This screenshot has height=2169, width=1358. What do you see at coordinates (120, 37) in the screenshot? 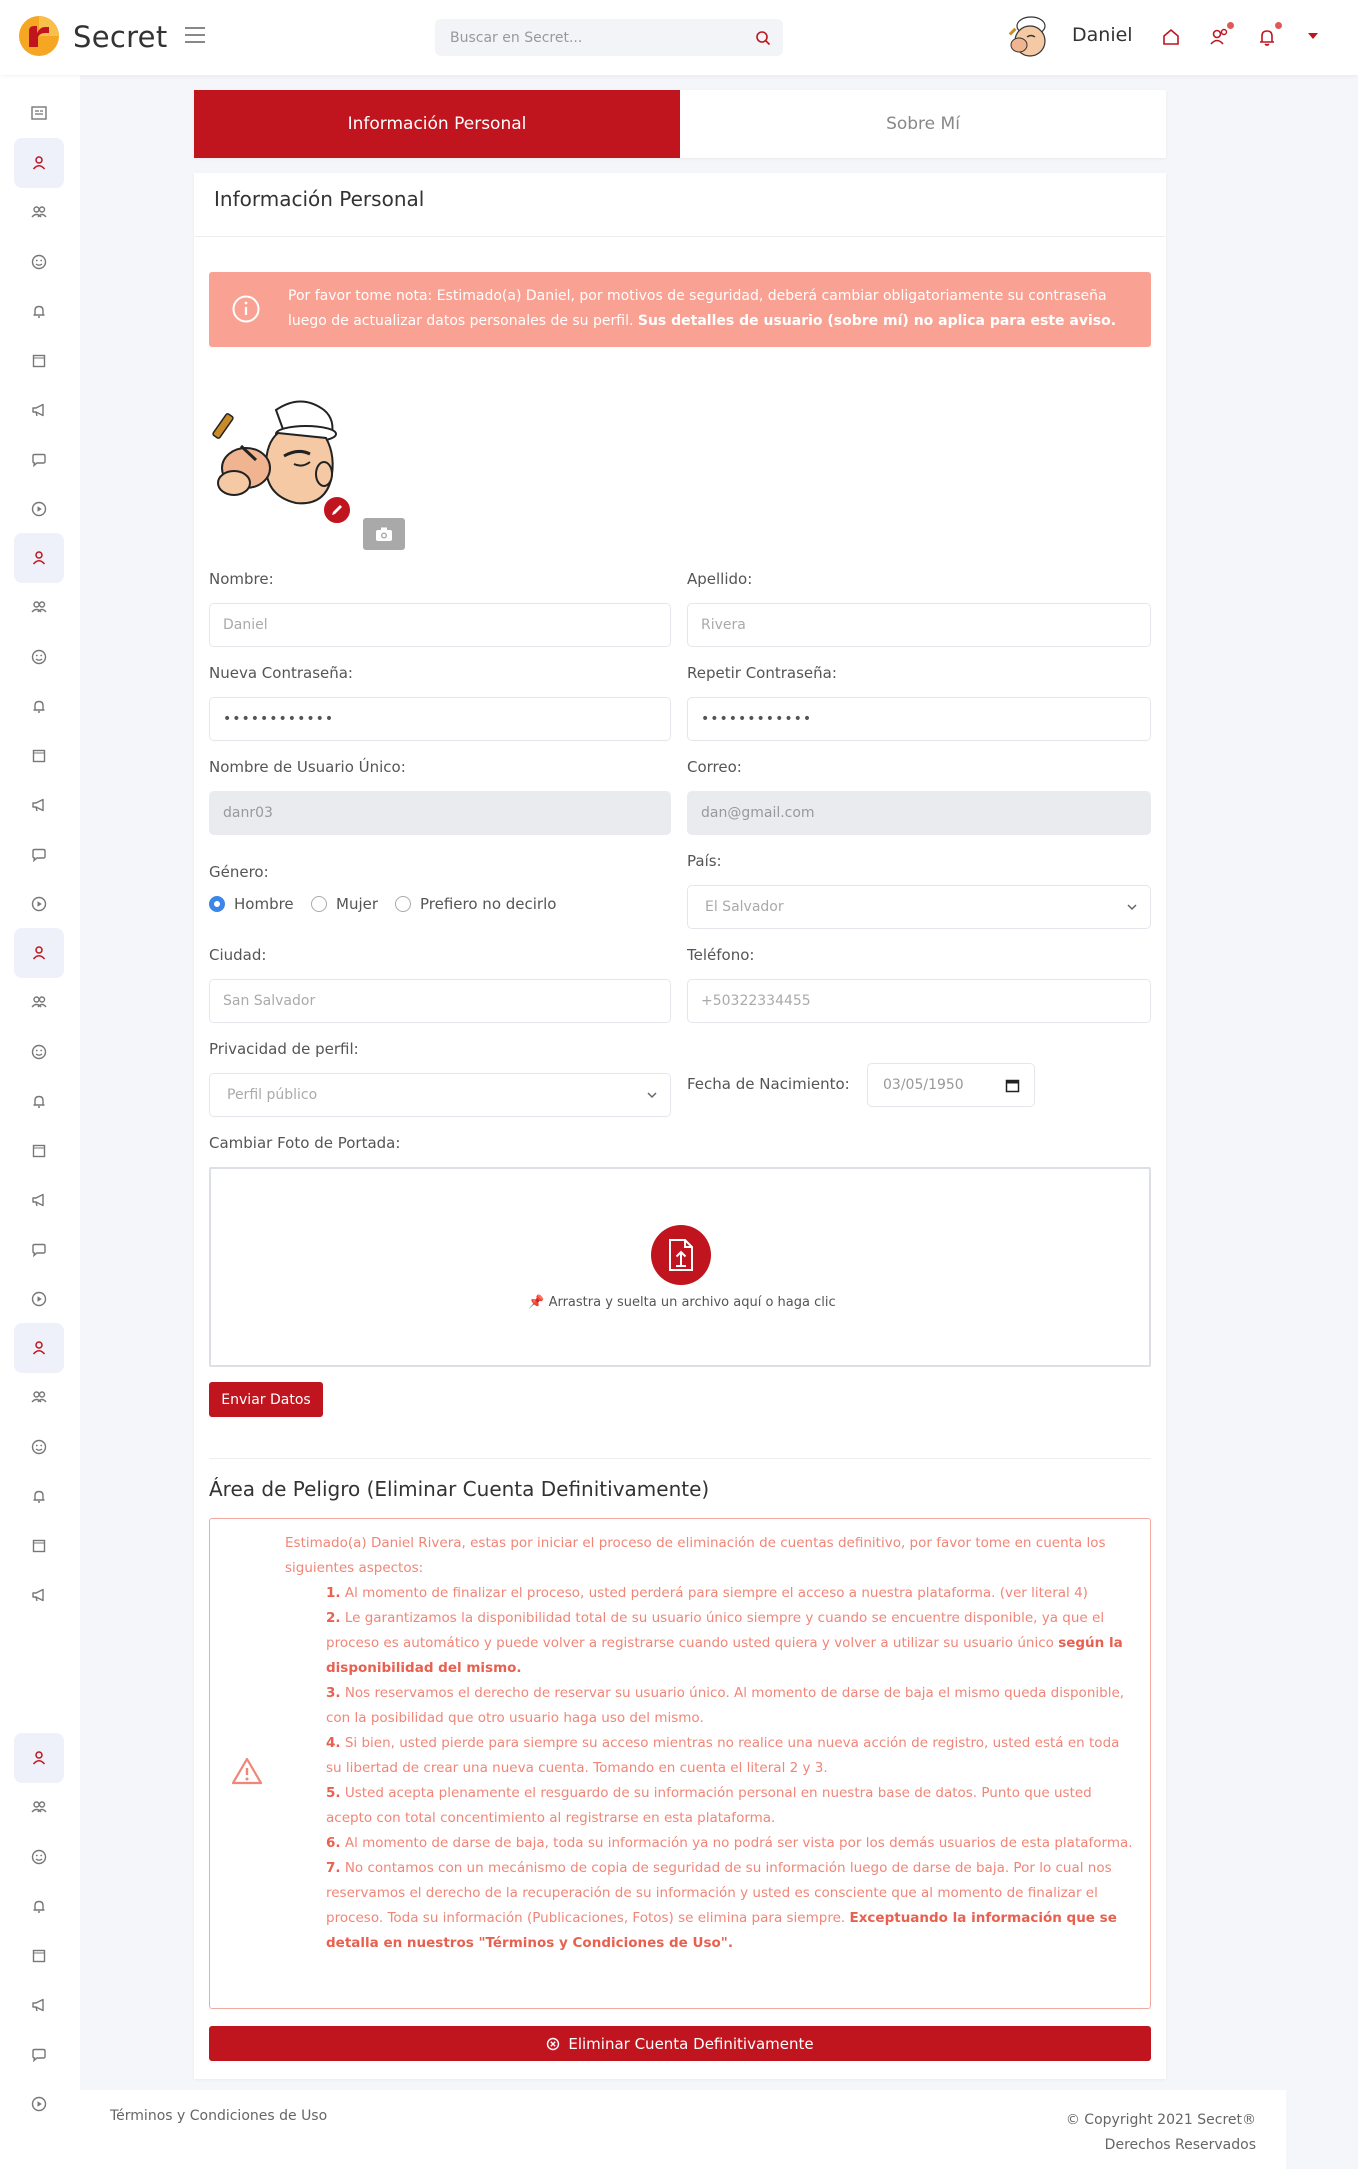
I see `brand-name: Secret` at bounding box center [120, 37].